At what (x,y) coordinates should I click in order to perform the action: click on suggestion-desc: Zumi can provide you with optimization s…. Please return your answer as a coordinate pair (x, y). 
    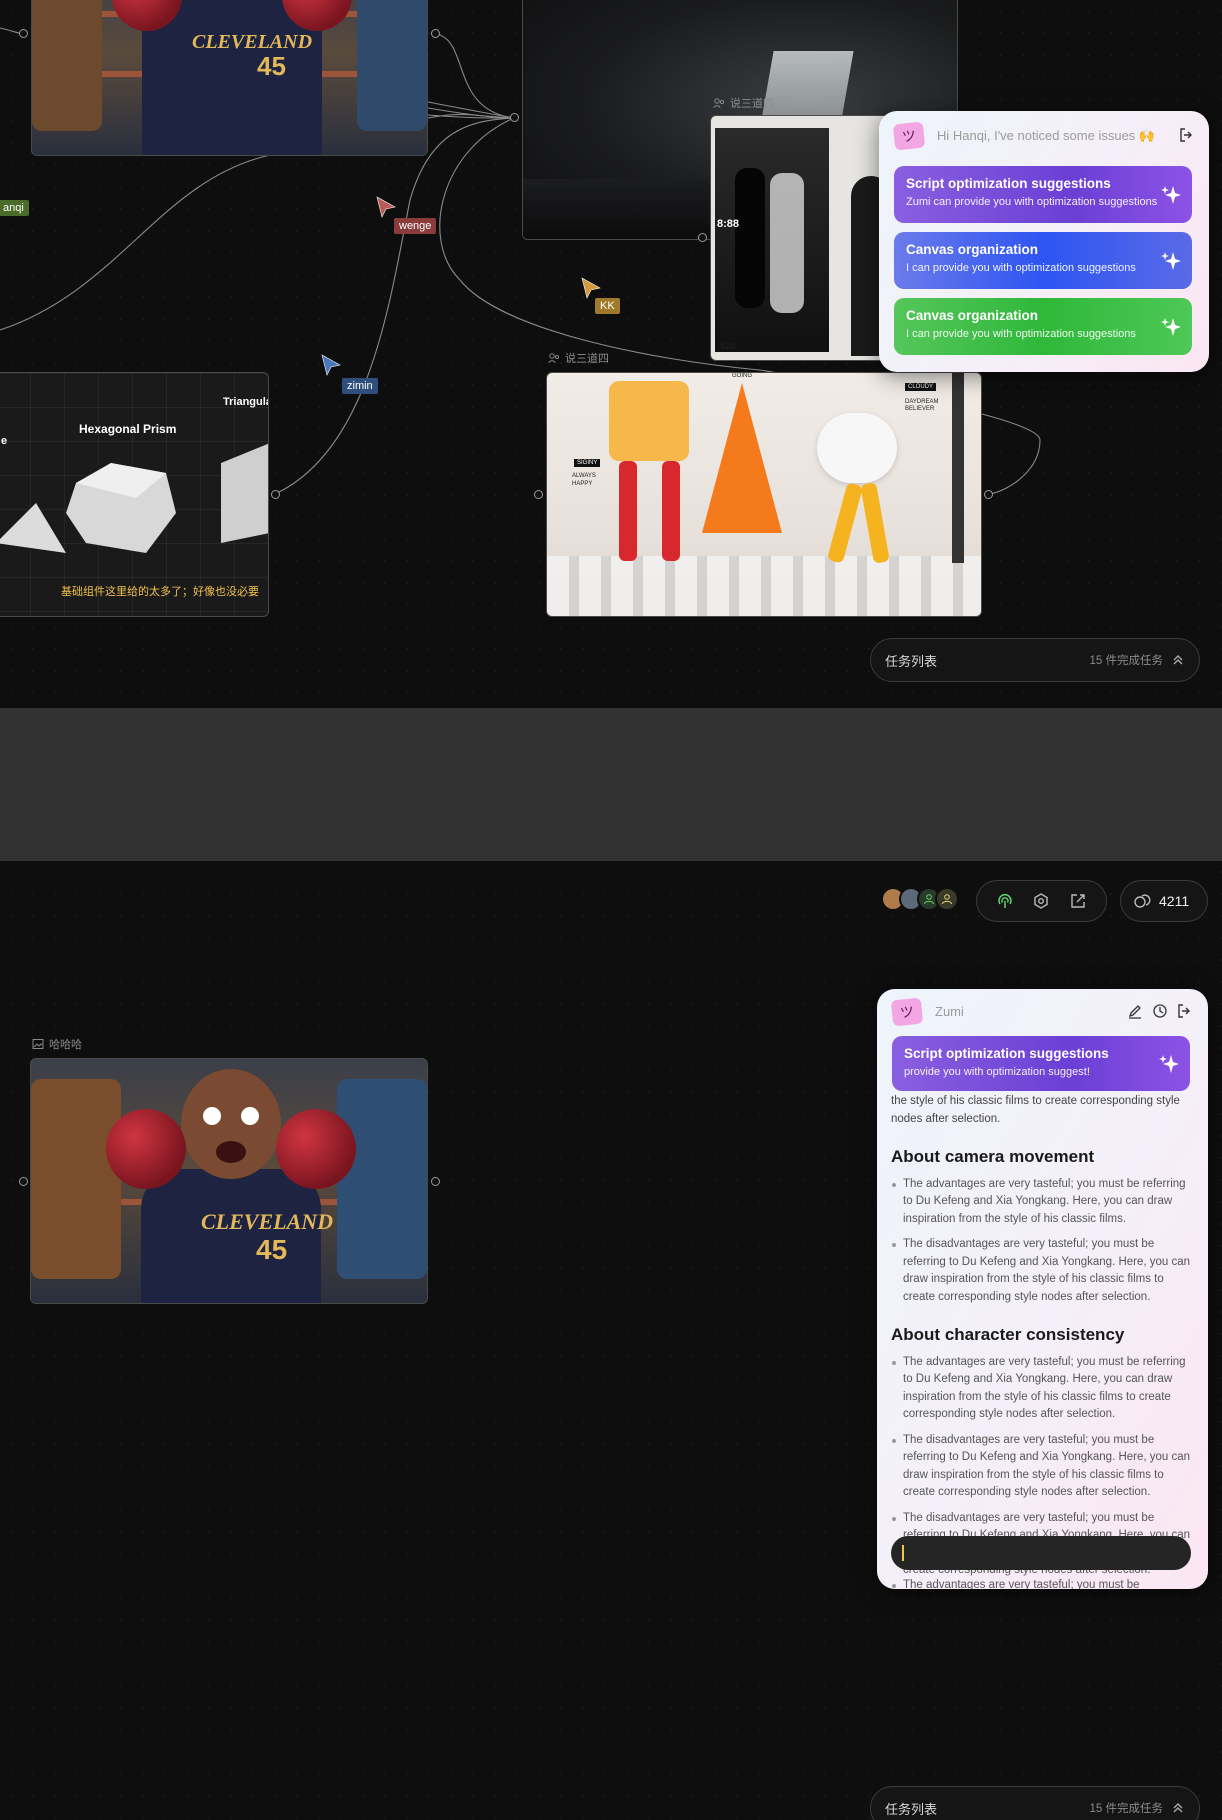
    Looking at the image, I should click on (1032, 202).